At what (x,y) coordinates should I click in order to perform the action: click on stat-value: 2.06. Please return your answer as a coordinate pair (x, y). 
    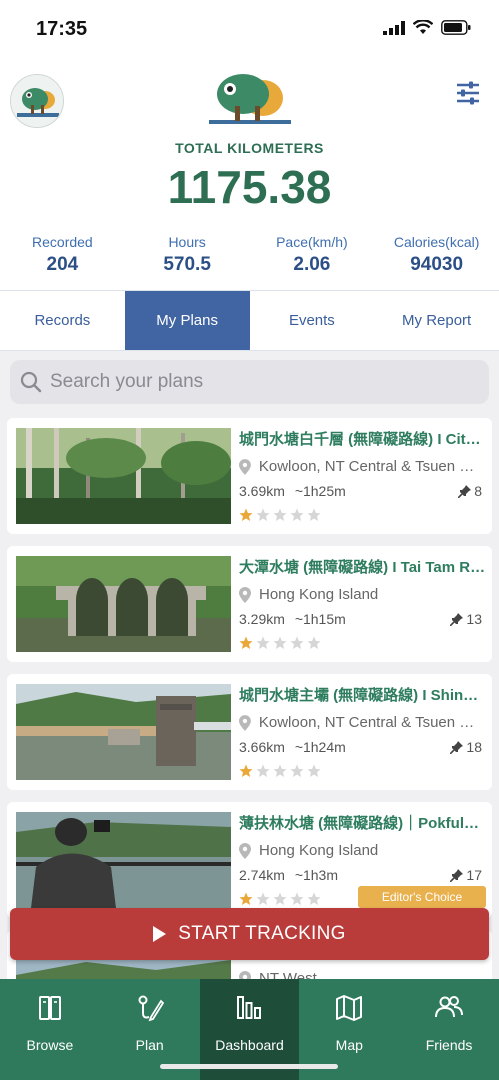
    Looking at the image, I should click on (312, 264).